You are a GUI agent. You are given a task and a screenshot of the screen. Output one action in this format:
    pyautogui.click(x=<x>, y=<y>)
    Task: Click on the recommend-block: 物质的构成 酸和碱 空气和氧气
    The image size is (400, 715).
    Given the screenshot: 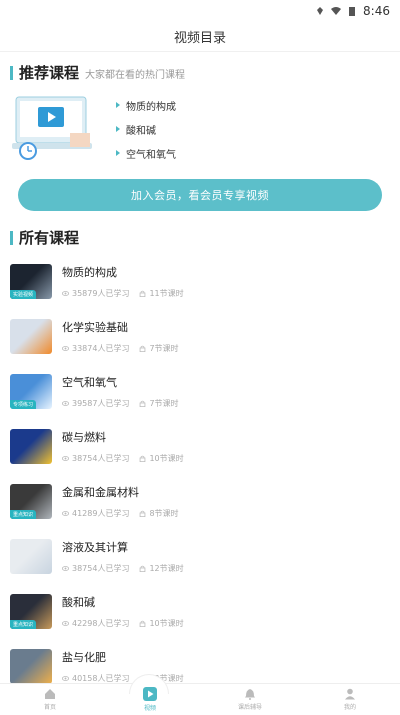 What is the action you would take?
    pyautogui.click(x=200, y=124)
    